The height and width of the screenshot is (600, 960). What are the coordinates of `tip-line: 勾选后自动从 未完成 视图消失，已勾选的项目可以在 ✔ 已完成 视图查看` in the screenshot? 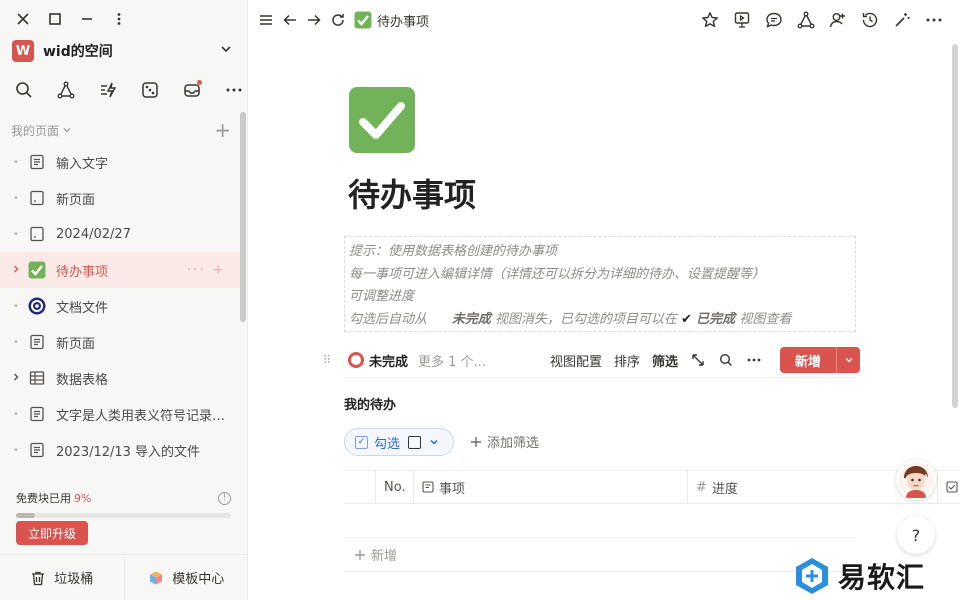 It's located at (600, 320).